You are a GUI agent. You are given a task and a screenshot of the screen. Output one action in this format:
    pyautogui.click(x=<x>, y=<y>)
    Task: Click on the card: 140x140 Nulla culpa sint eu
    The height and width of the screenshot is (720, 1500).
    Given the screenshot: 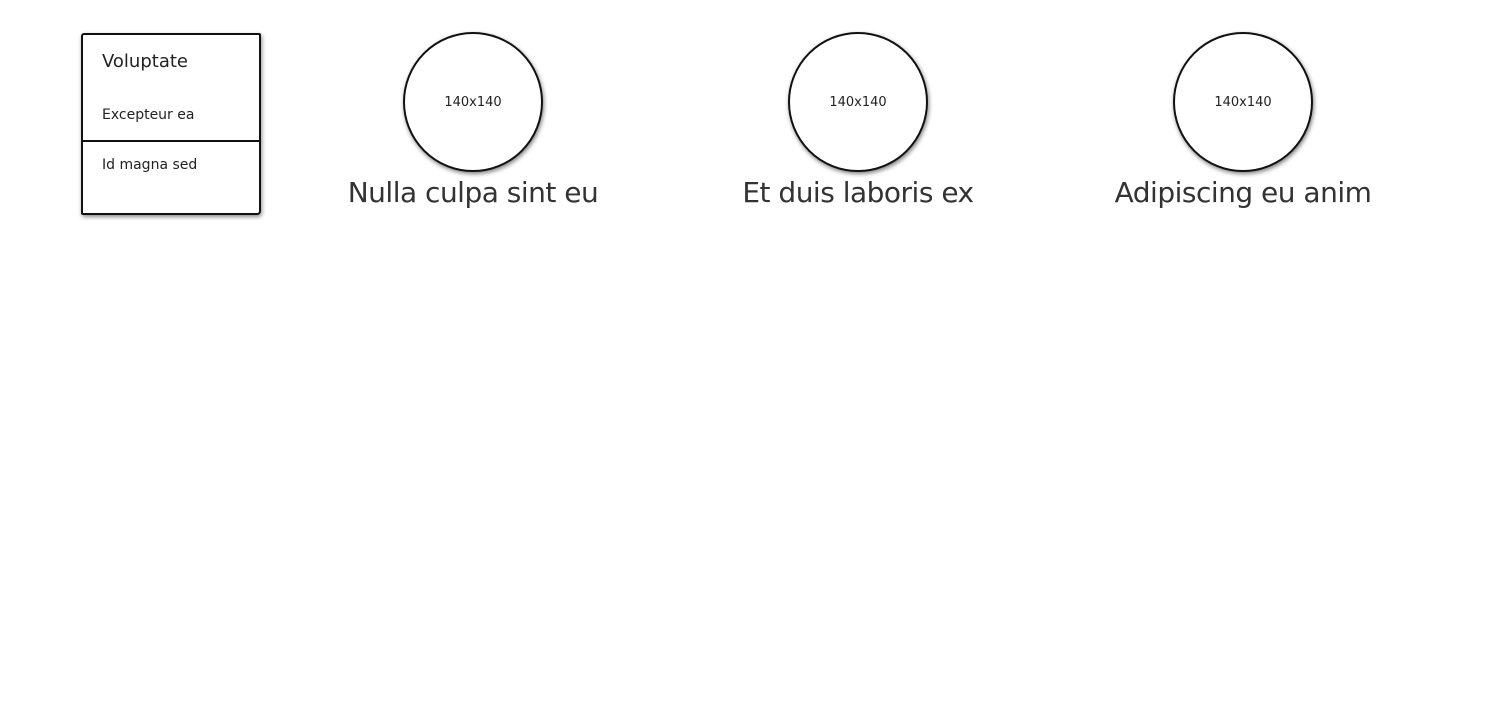 What is the action you would take?
    pyautogui.click(x=473, y=120)
    